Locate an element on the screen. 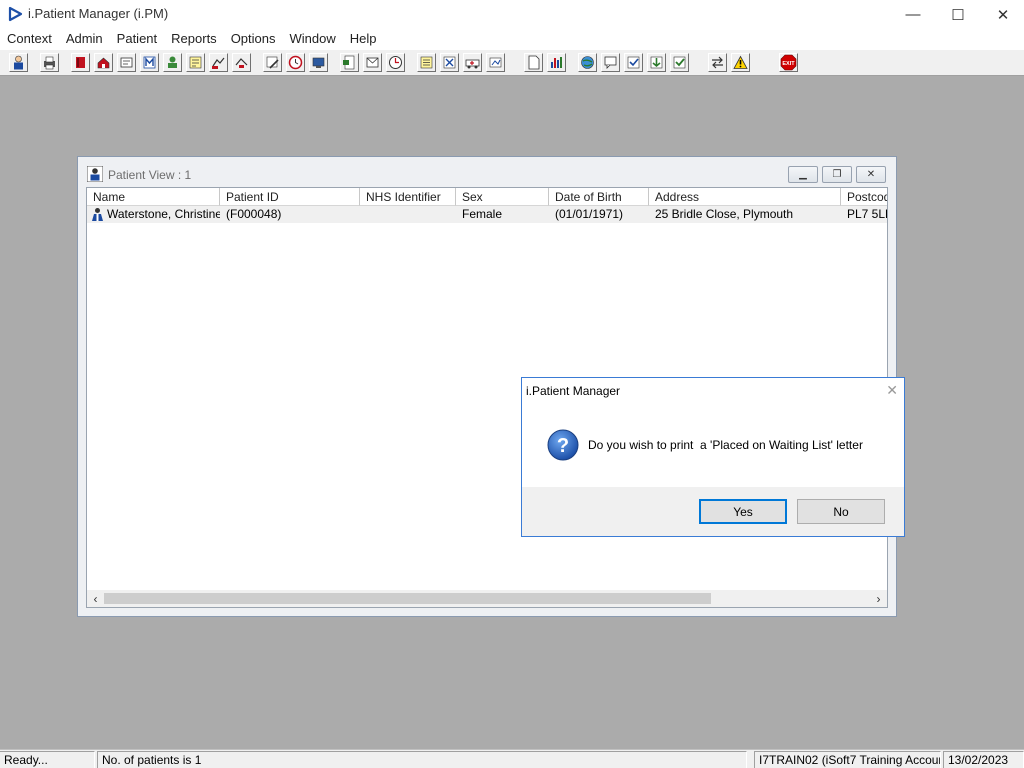  status-patient-count: No. of patients is 1 is located at coordinates (422, 759).